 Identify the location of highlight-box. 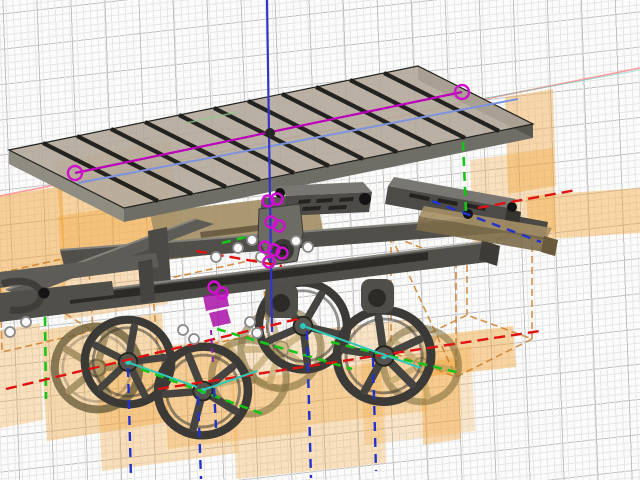
(21, 375).